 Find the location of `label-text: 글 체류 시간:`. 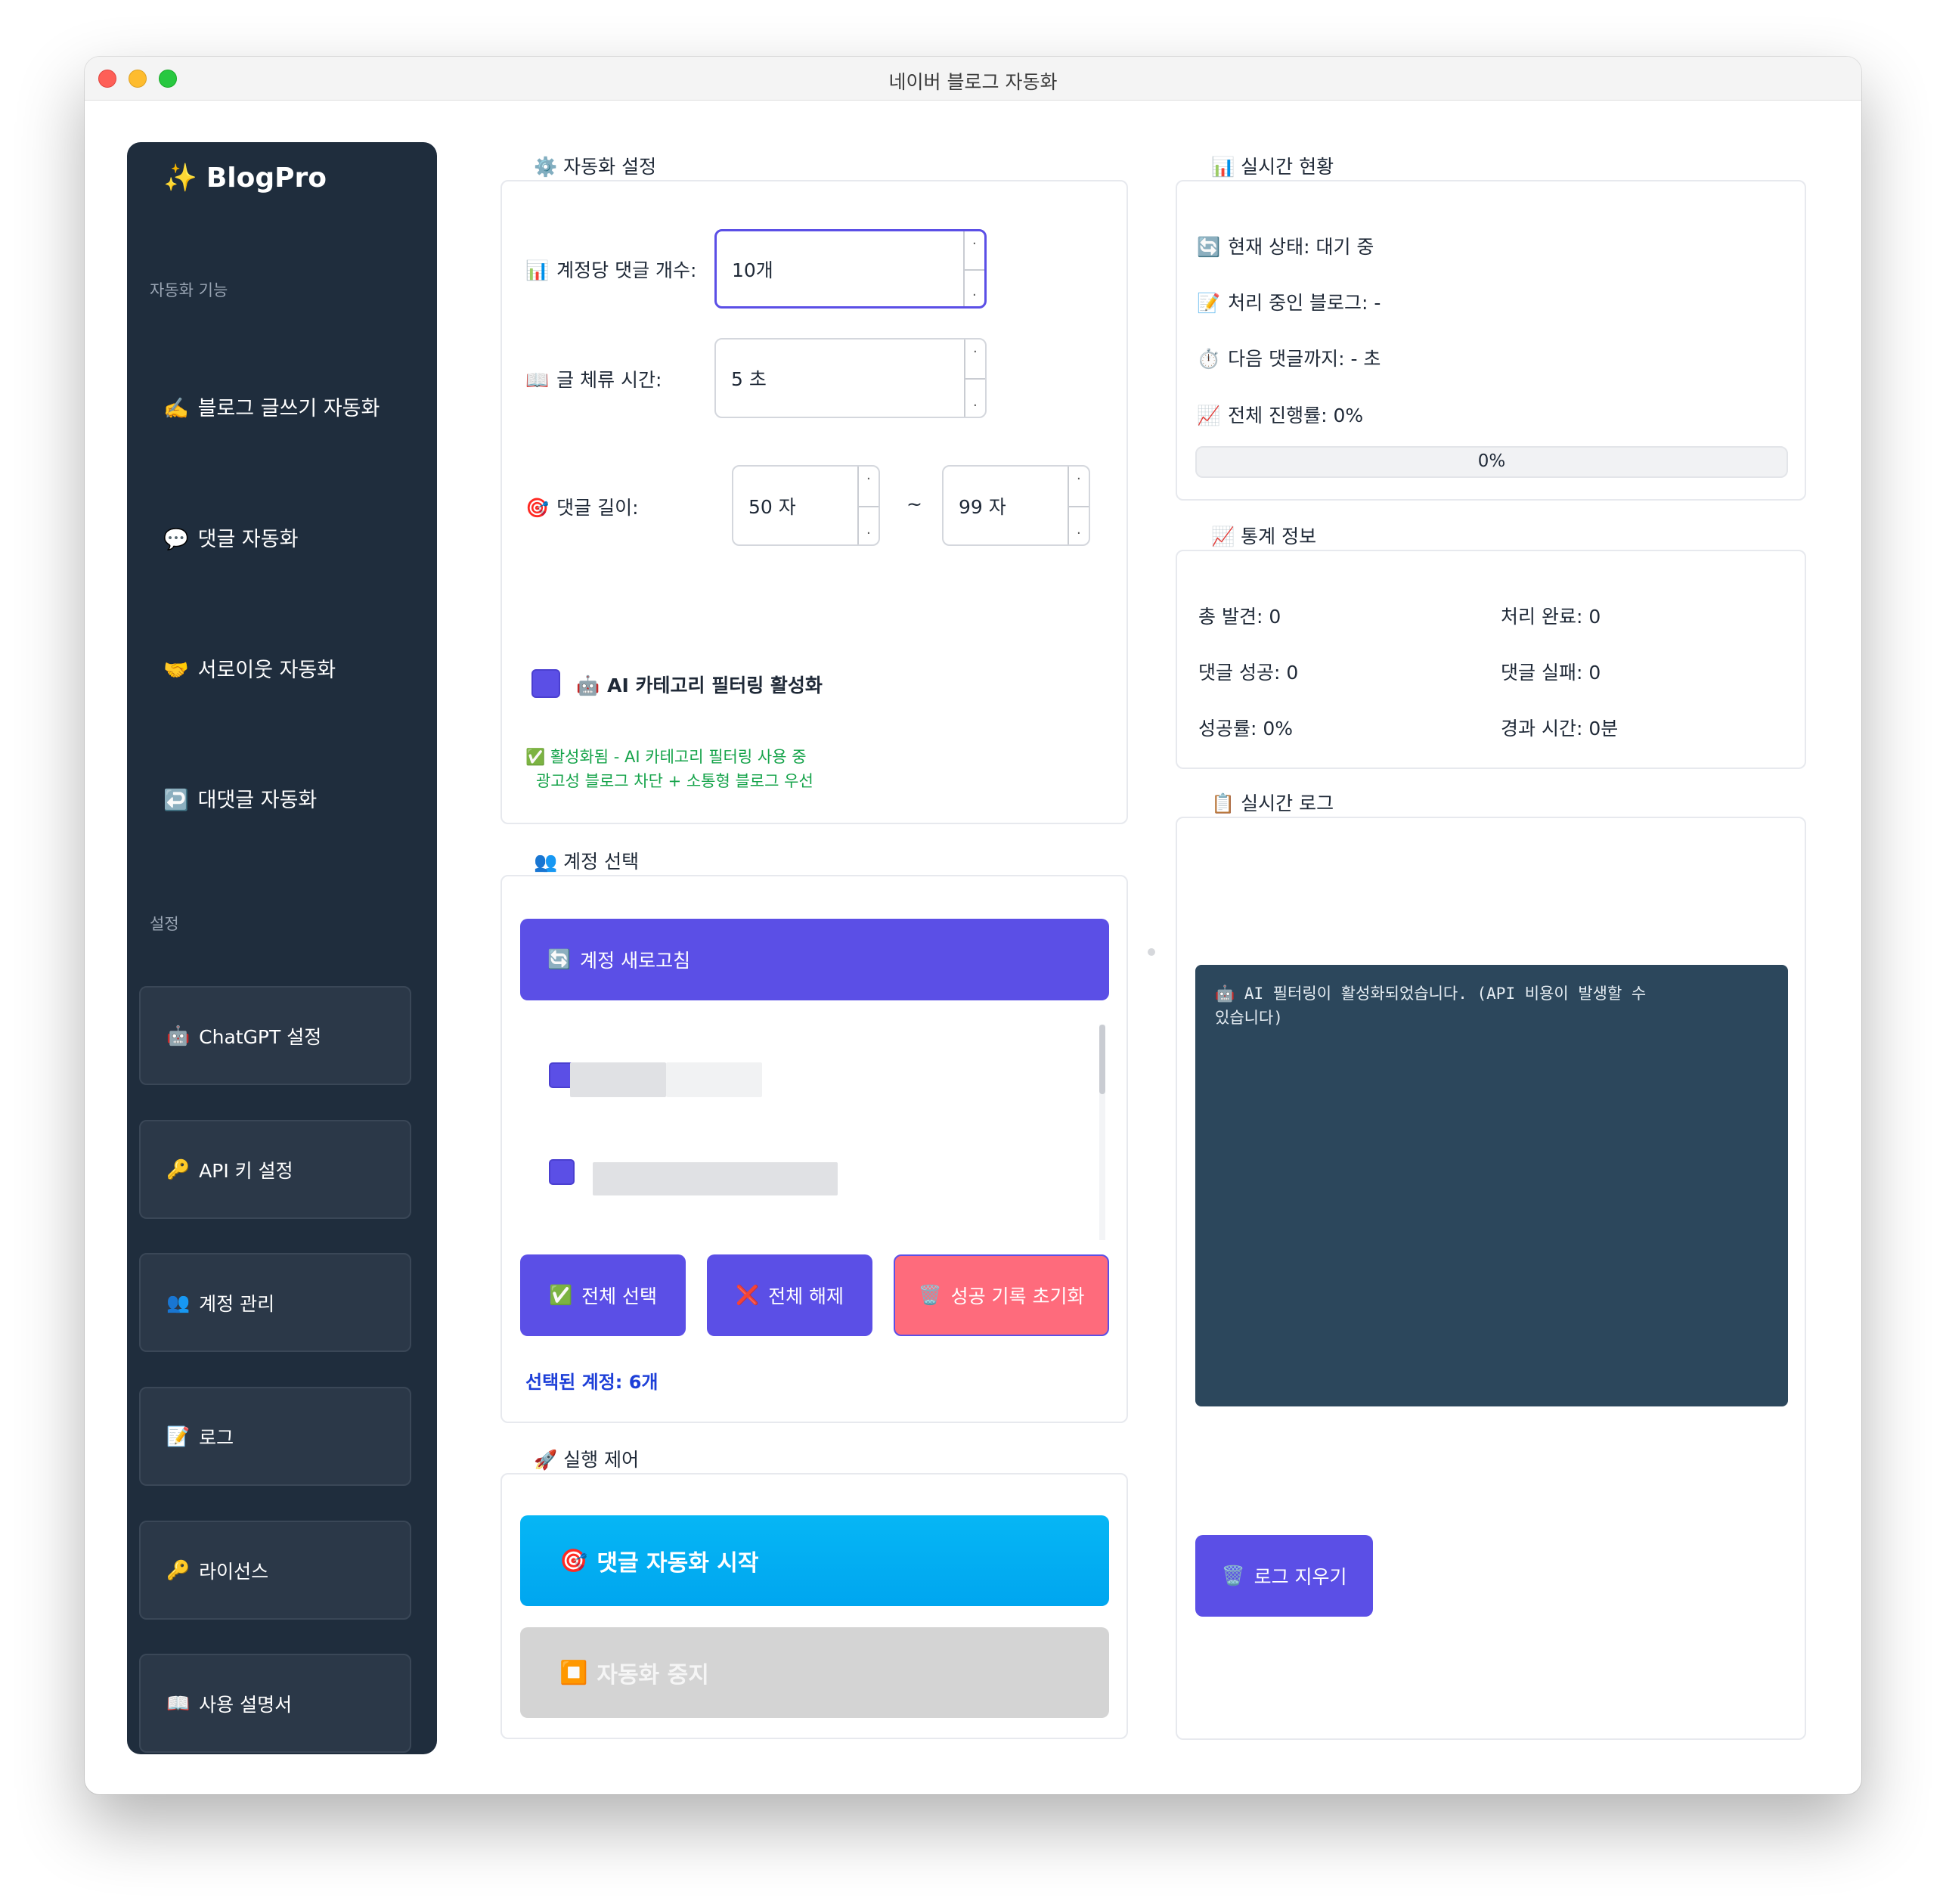

label-text: 글 체류 시간: is located at coordinates (609, 380).